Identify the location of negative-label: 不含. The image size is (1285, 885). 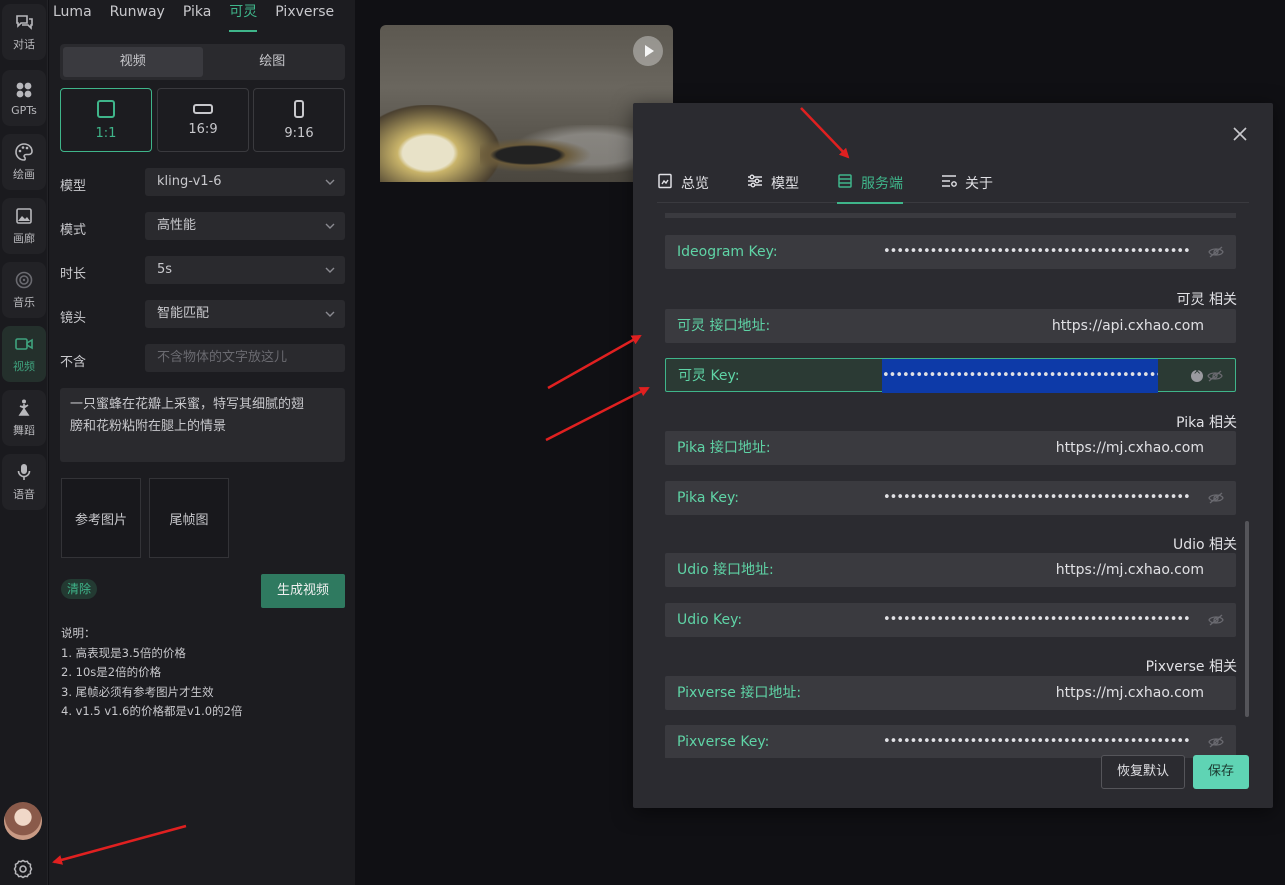
(73, 362).